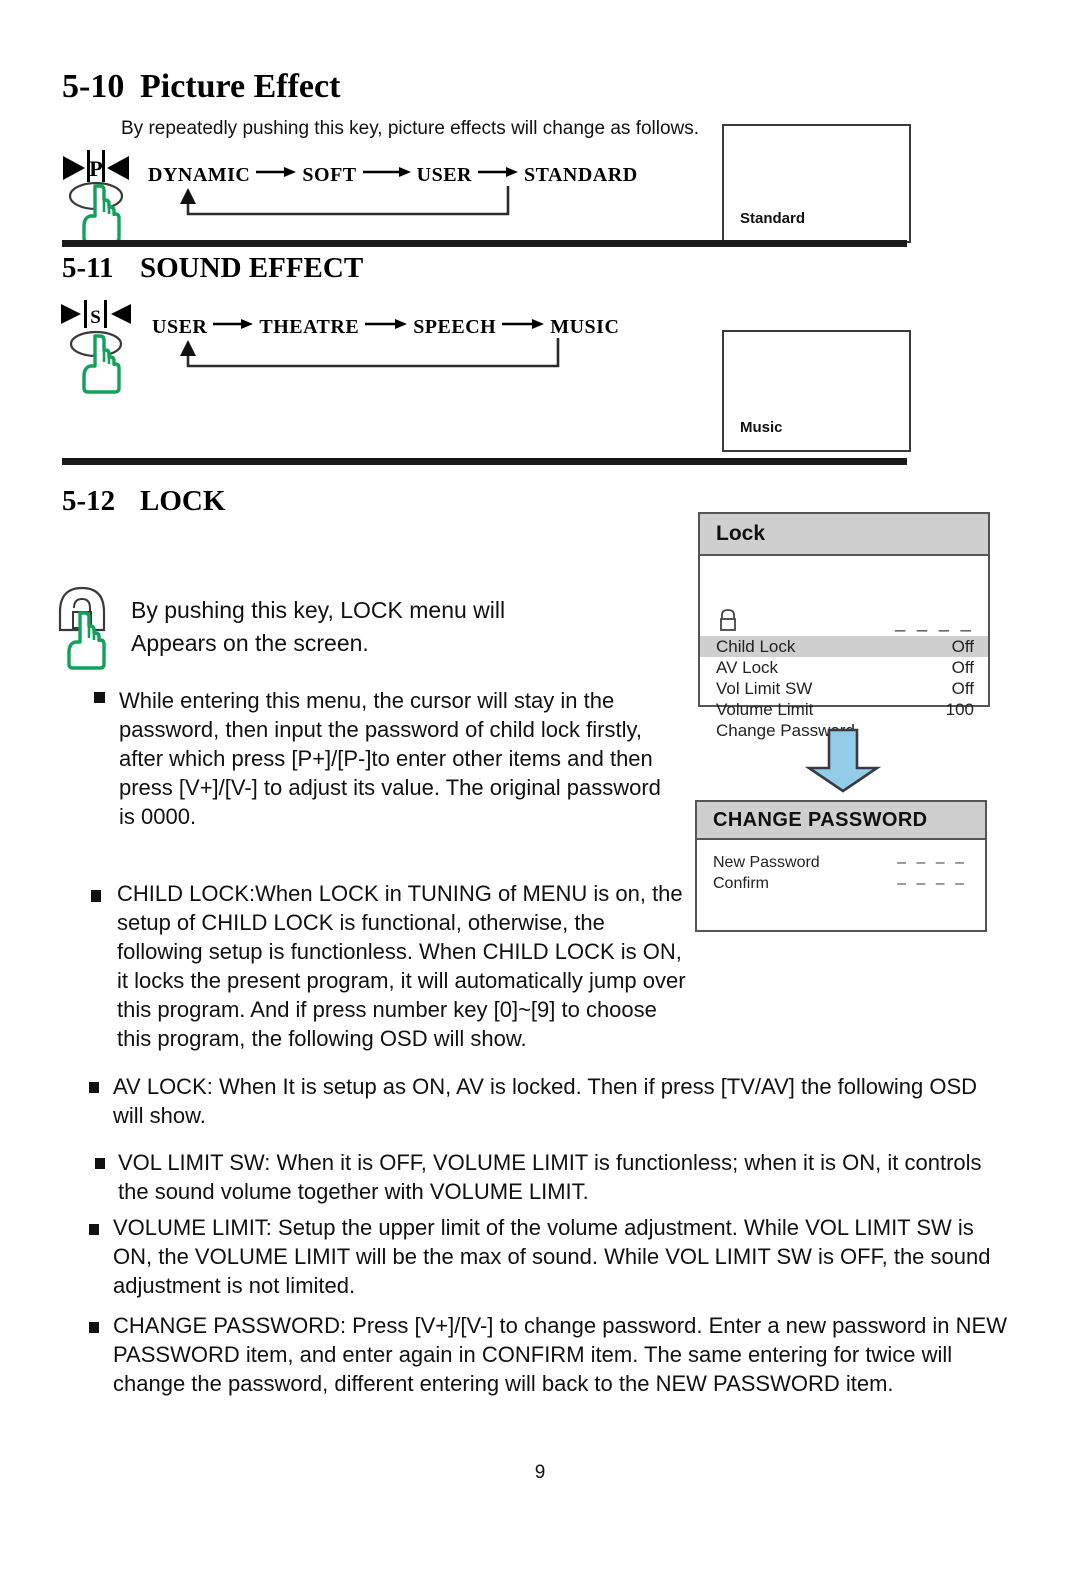 The width and height of the screenshot is (1080, 1584). I want to click on flow-item-theatre: THEATRE, so click(309, 327).